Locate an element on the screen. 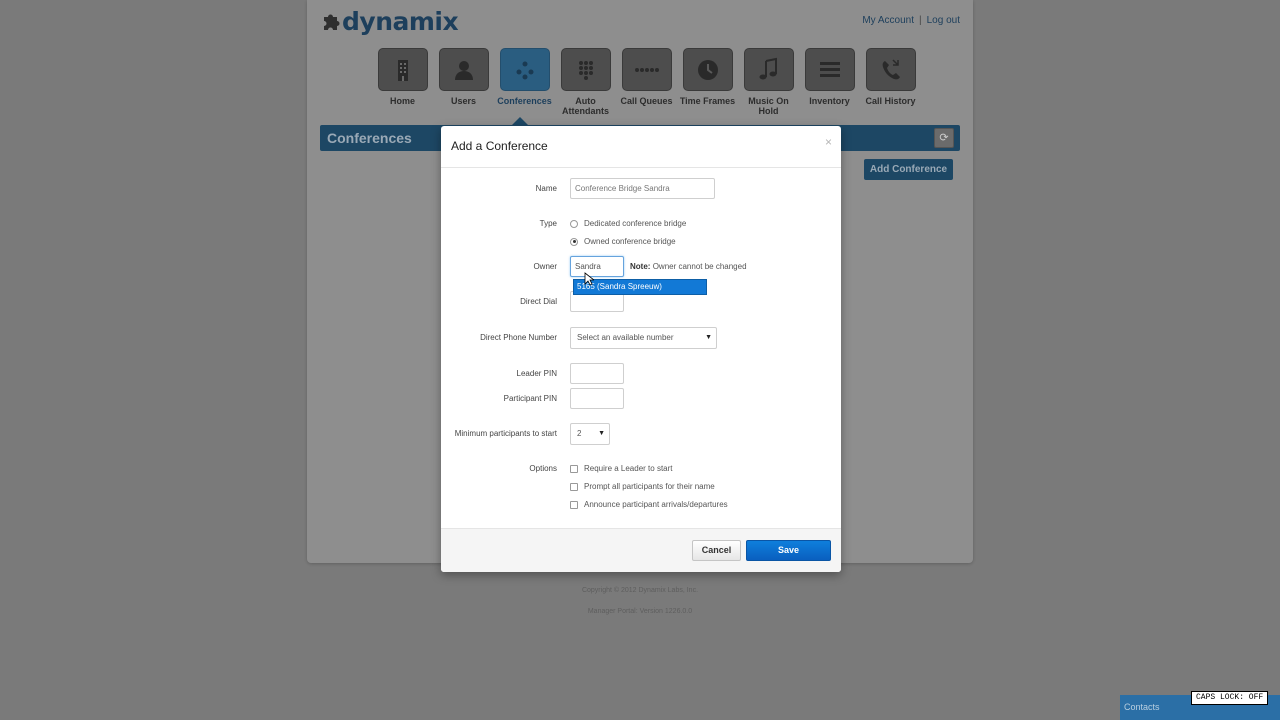  option-announce: Announce participant arrivals/departures is located at coordinates (649, 504).